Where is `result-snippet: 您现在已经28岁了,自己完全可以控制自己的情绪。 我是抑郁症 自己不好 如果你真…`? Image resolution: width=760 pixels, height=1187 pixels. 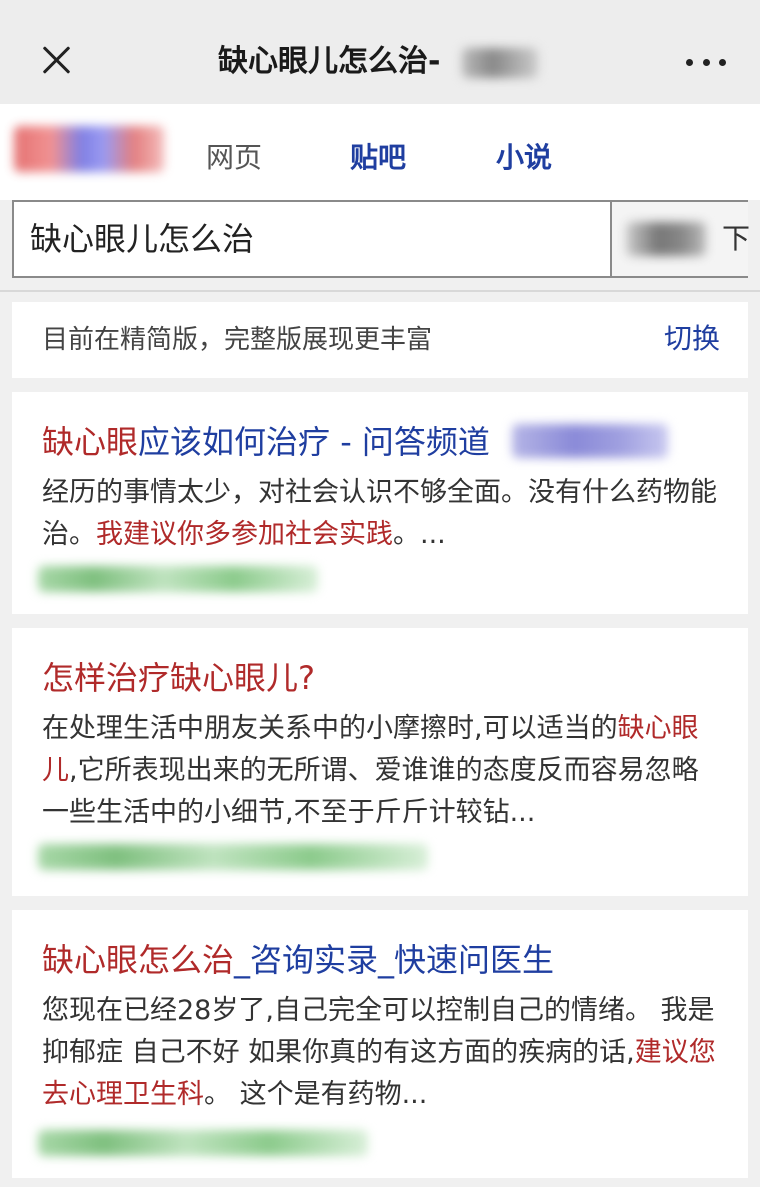 result-snippet: 您现在已经28岁了,自己完全可以控制自己的情绪。 我是抑郁症 自己不好 如果你真… is located at coordinates (382, 1053).